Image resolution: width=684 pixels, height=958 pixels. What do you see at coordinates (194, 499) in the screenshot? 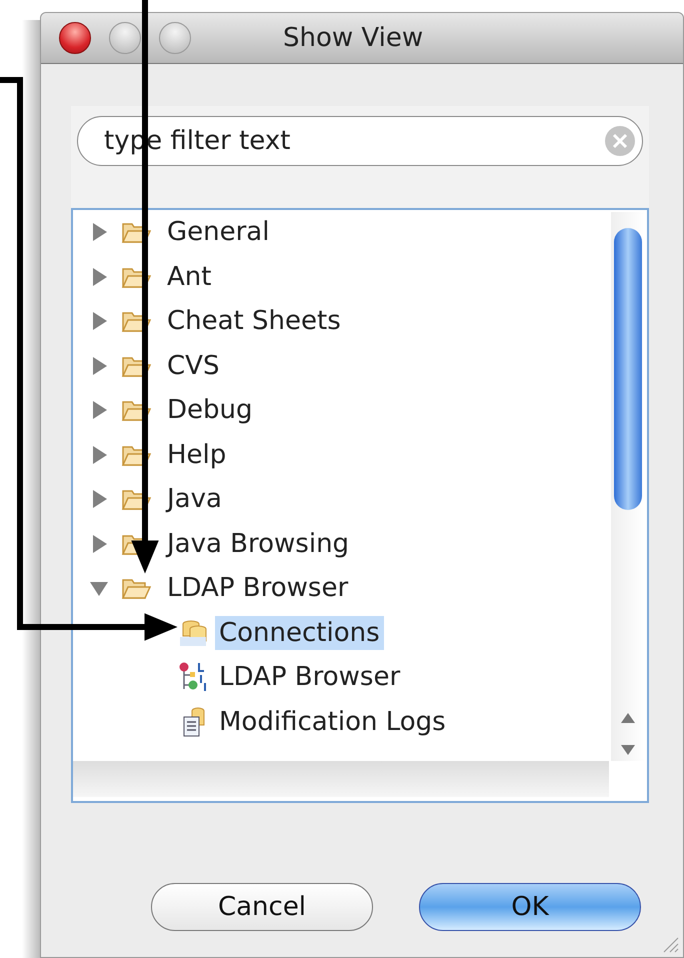
I see `tree-item: Java` at bounding box center [194, 499].